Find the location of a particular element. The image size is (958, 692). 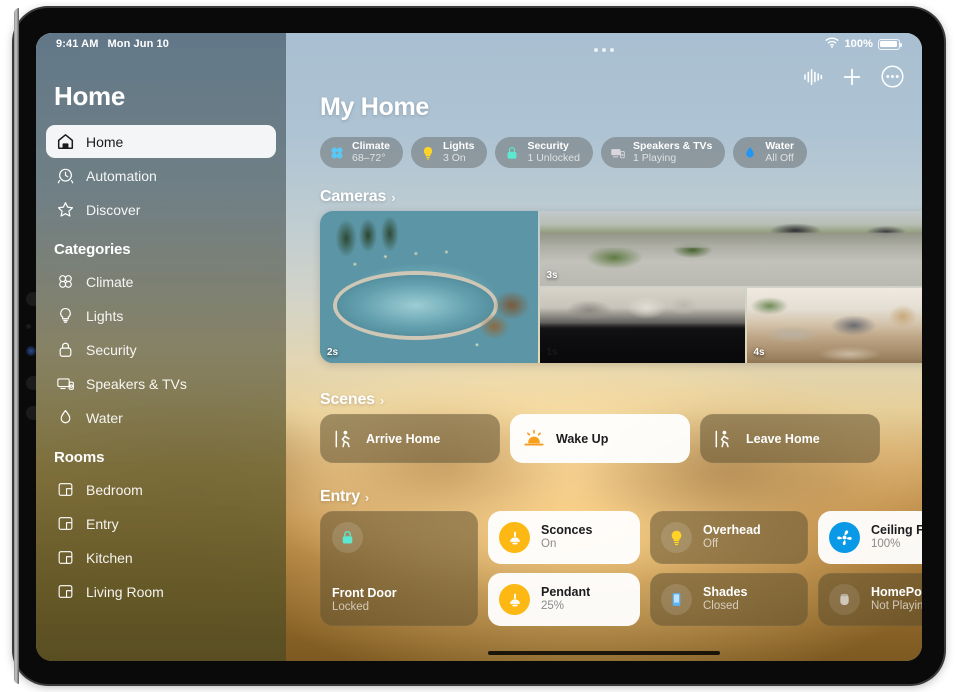

accessory-name: HomePod is located at coordinates (896, 592).